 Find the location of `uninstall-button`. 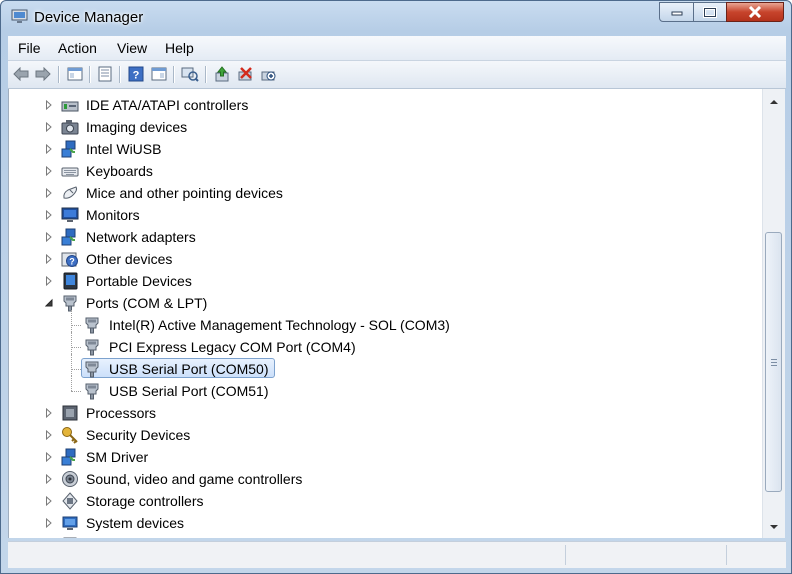

uninstall-button is located at coordinates (245, 74).